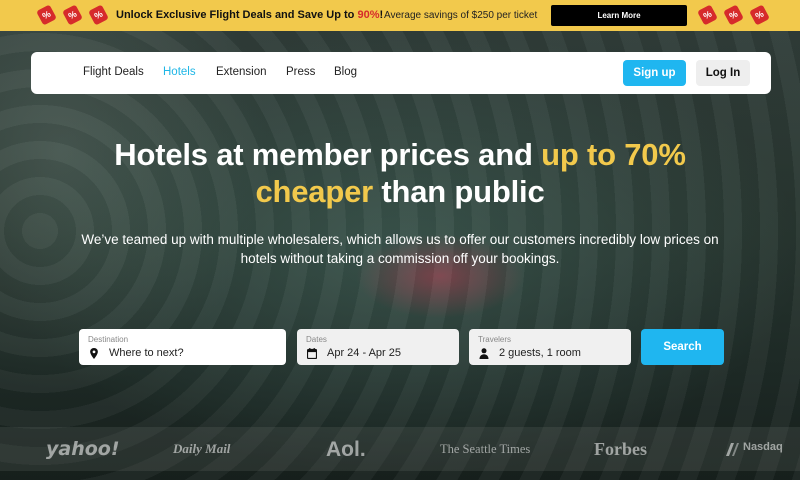  I want to click on calendar-icon, so click(312, 353).